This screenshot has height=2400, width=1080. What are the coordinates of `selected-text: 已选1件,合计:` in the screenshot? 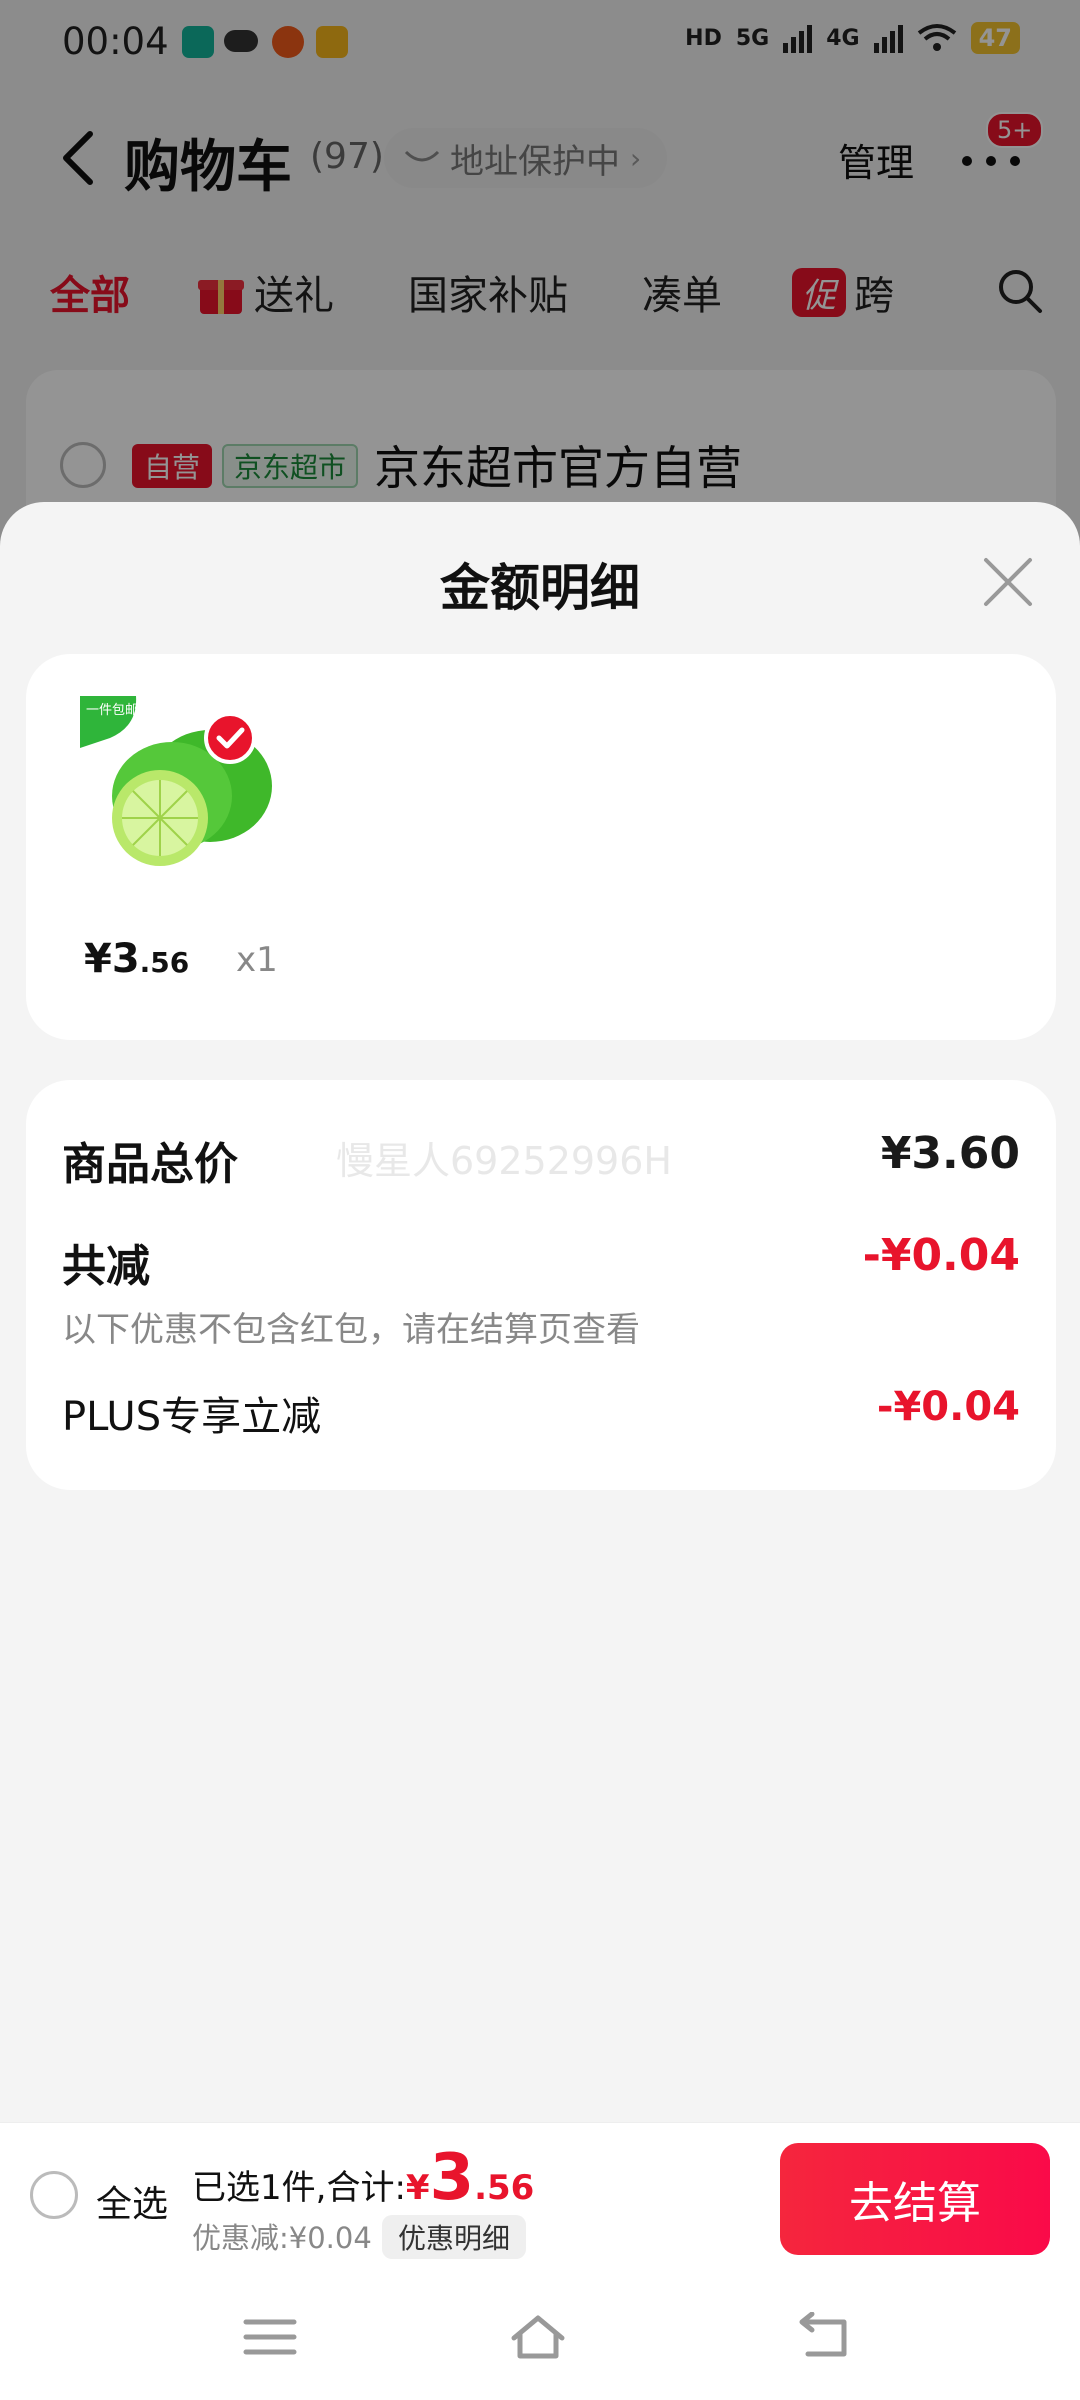 It's located at (299, 2188).